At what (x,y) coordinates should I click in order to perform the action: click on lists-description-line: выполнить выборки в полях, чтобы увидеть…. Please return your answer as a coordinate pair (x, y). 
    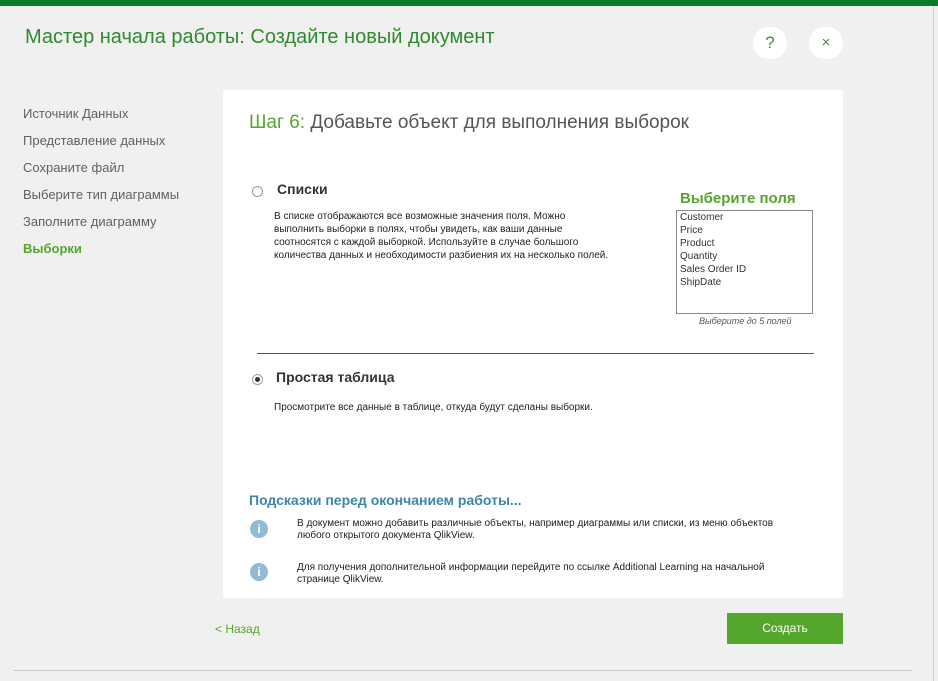
    Looking at the image, I should click on (418, 229).